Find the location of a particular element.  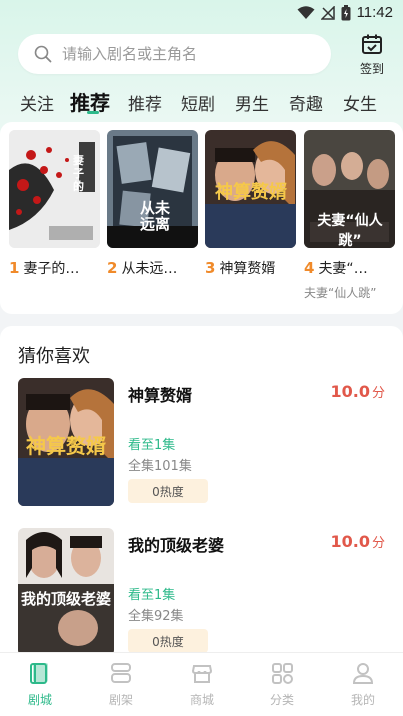

section-title: 猜你喜欢 is located at coordinates (54, 356).